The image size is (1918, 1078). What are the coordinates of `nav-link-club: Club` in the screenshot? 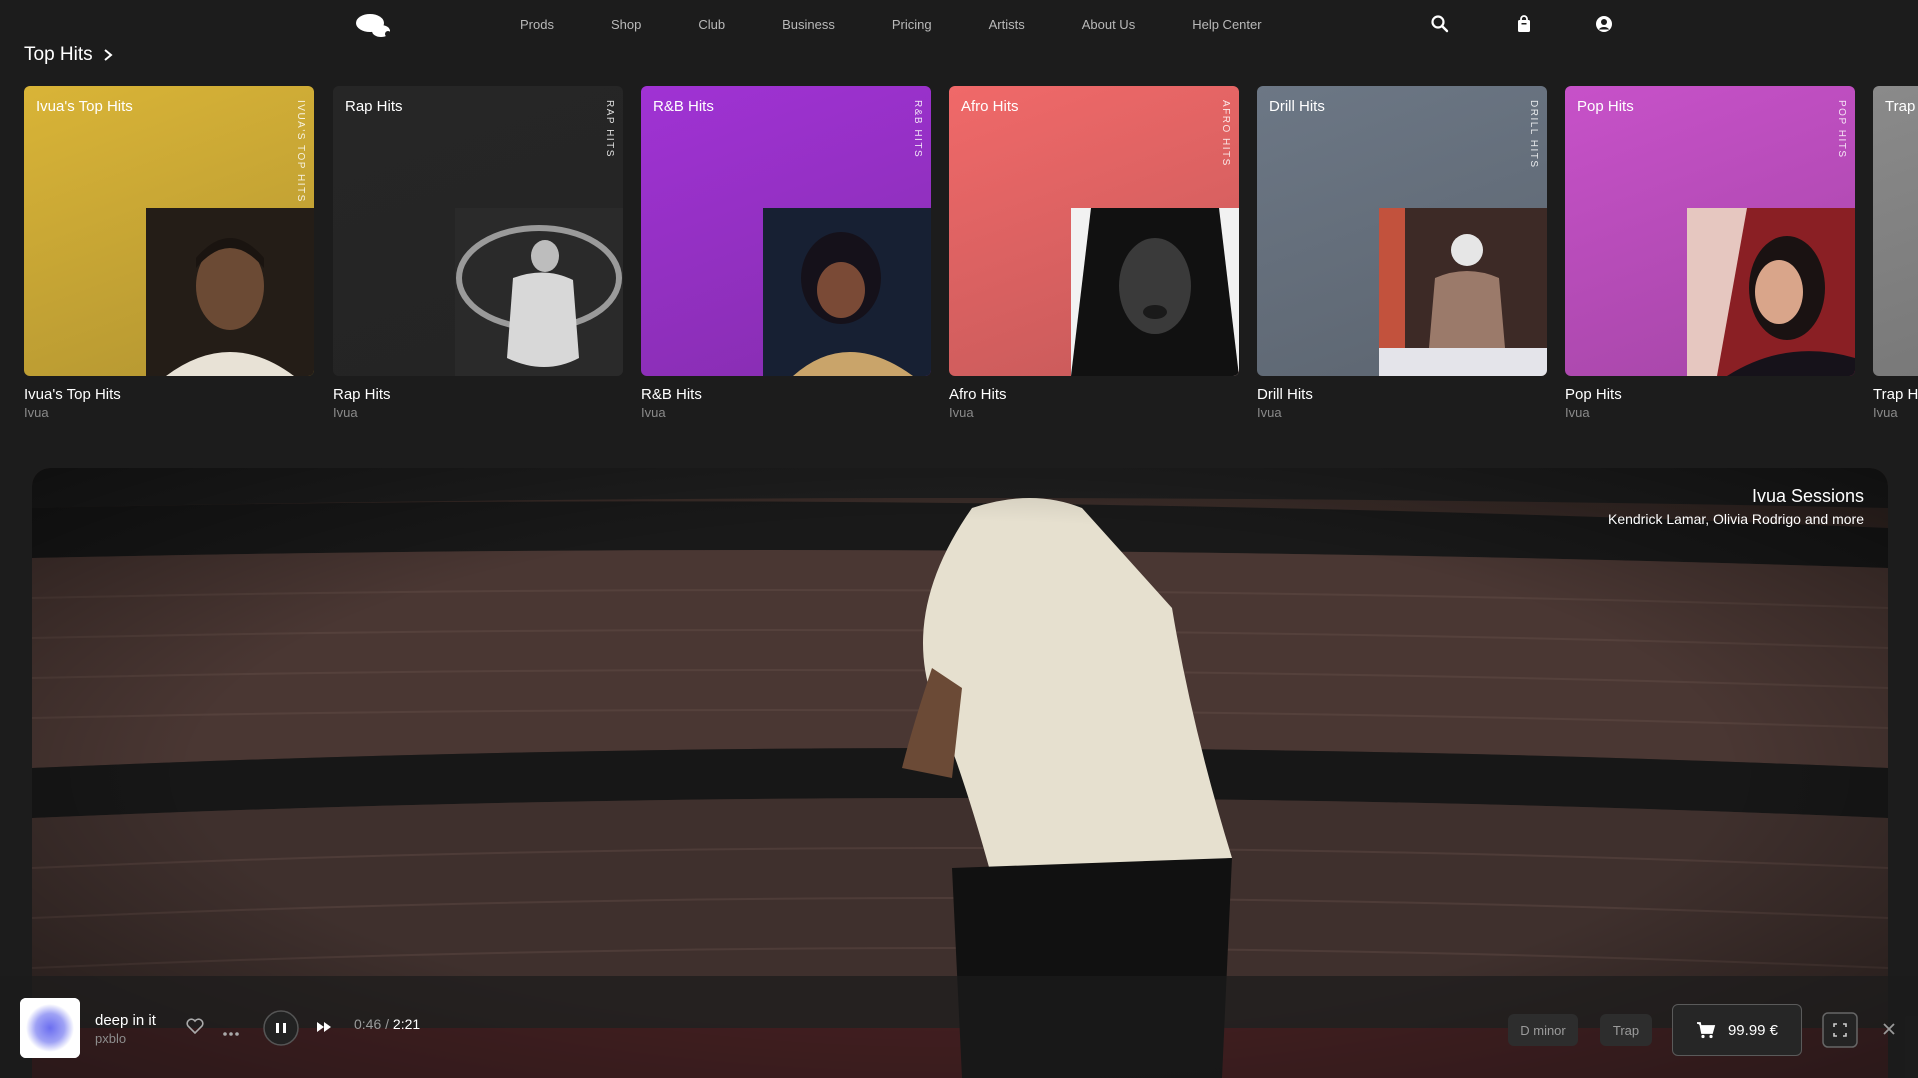 It's located at (711, 24).